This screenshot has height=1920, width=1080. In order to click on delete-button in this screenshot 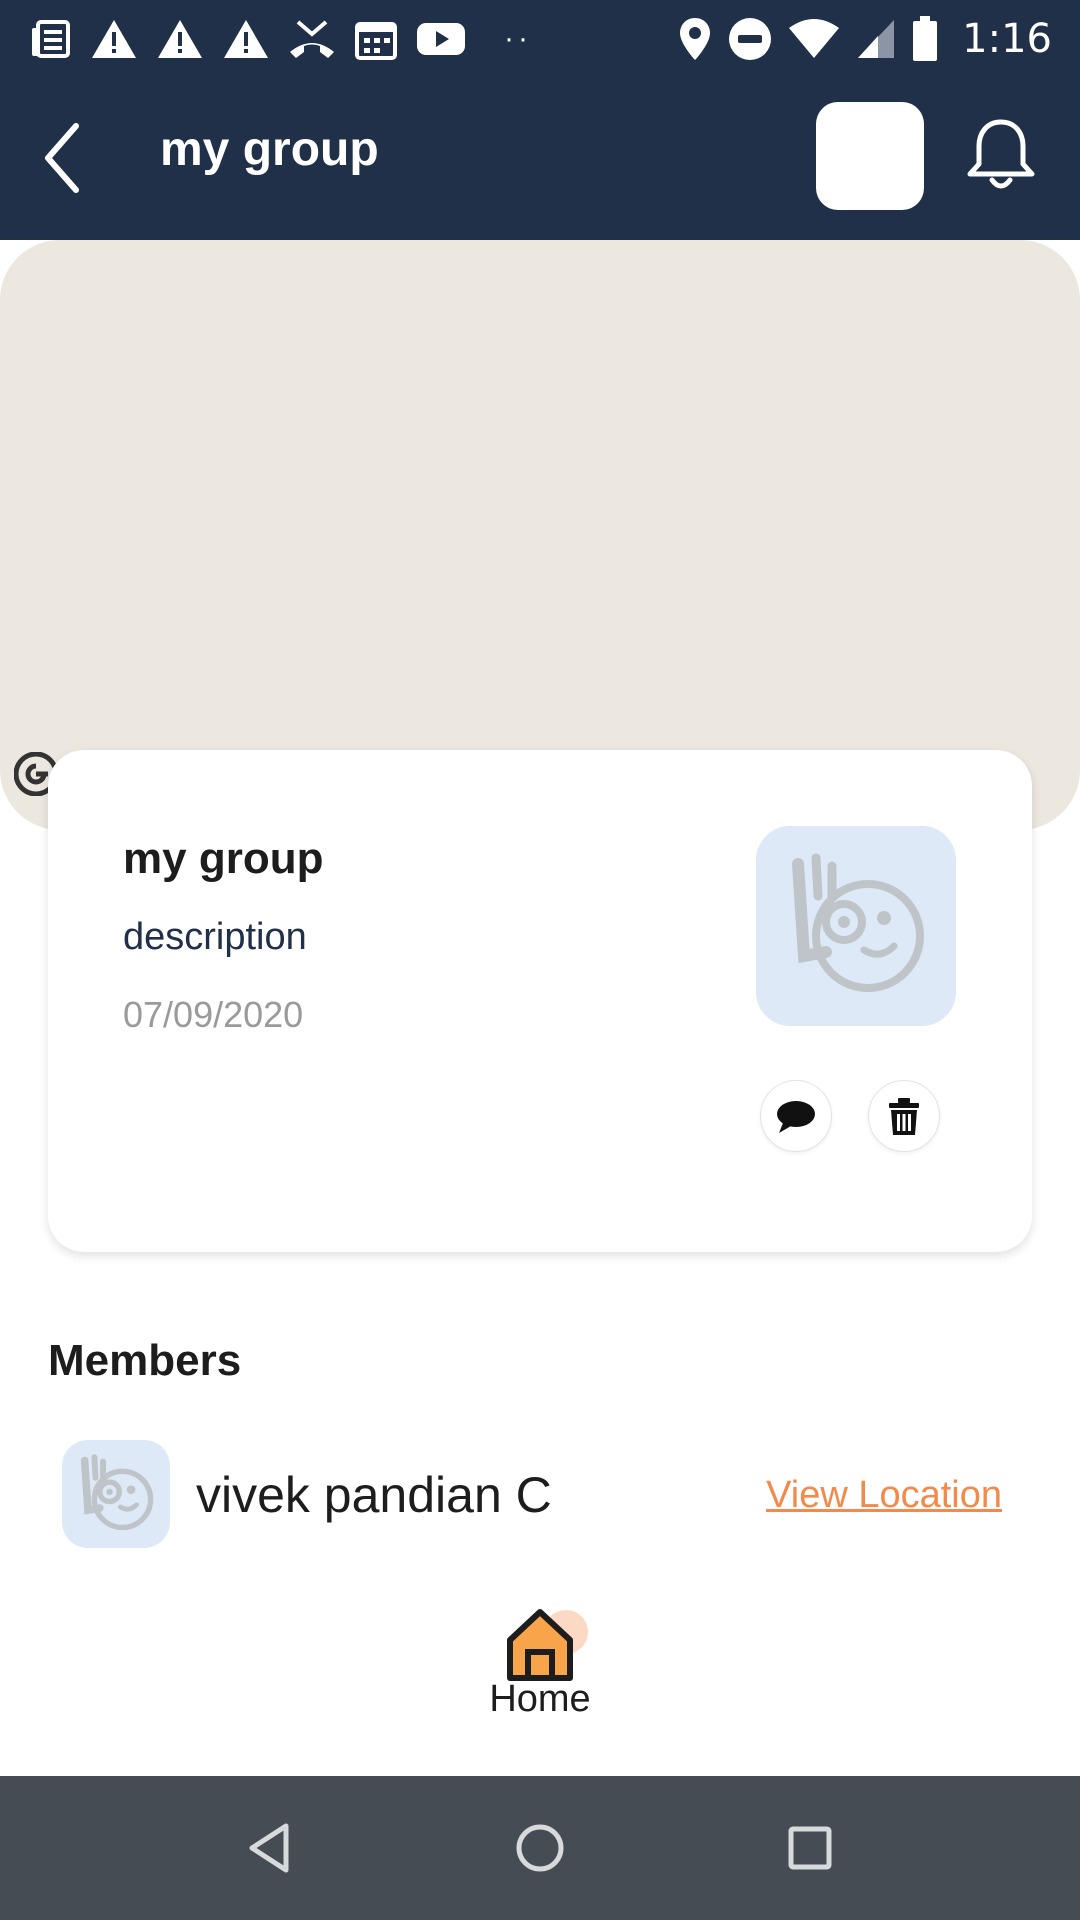, I will do `click(904, 1116)`.